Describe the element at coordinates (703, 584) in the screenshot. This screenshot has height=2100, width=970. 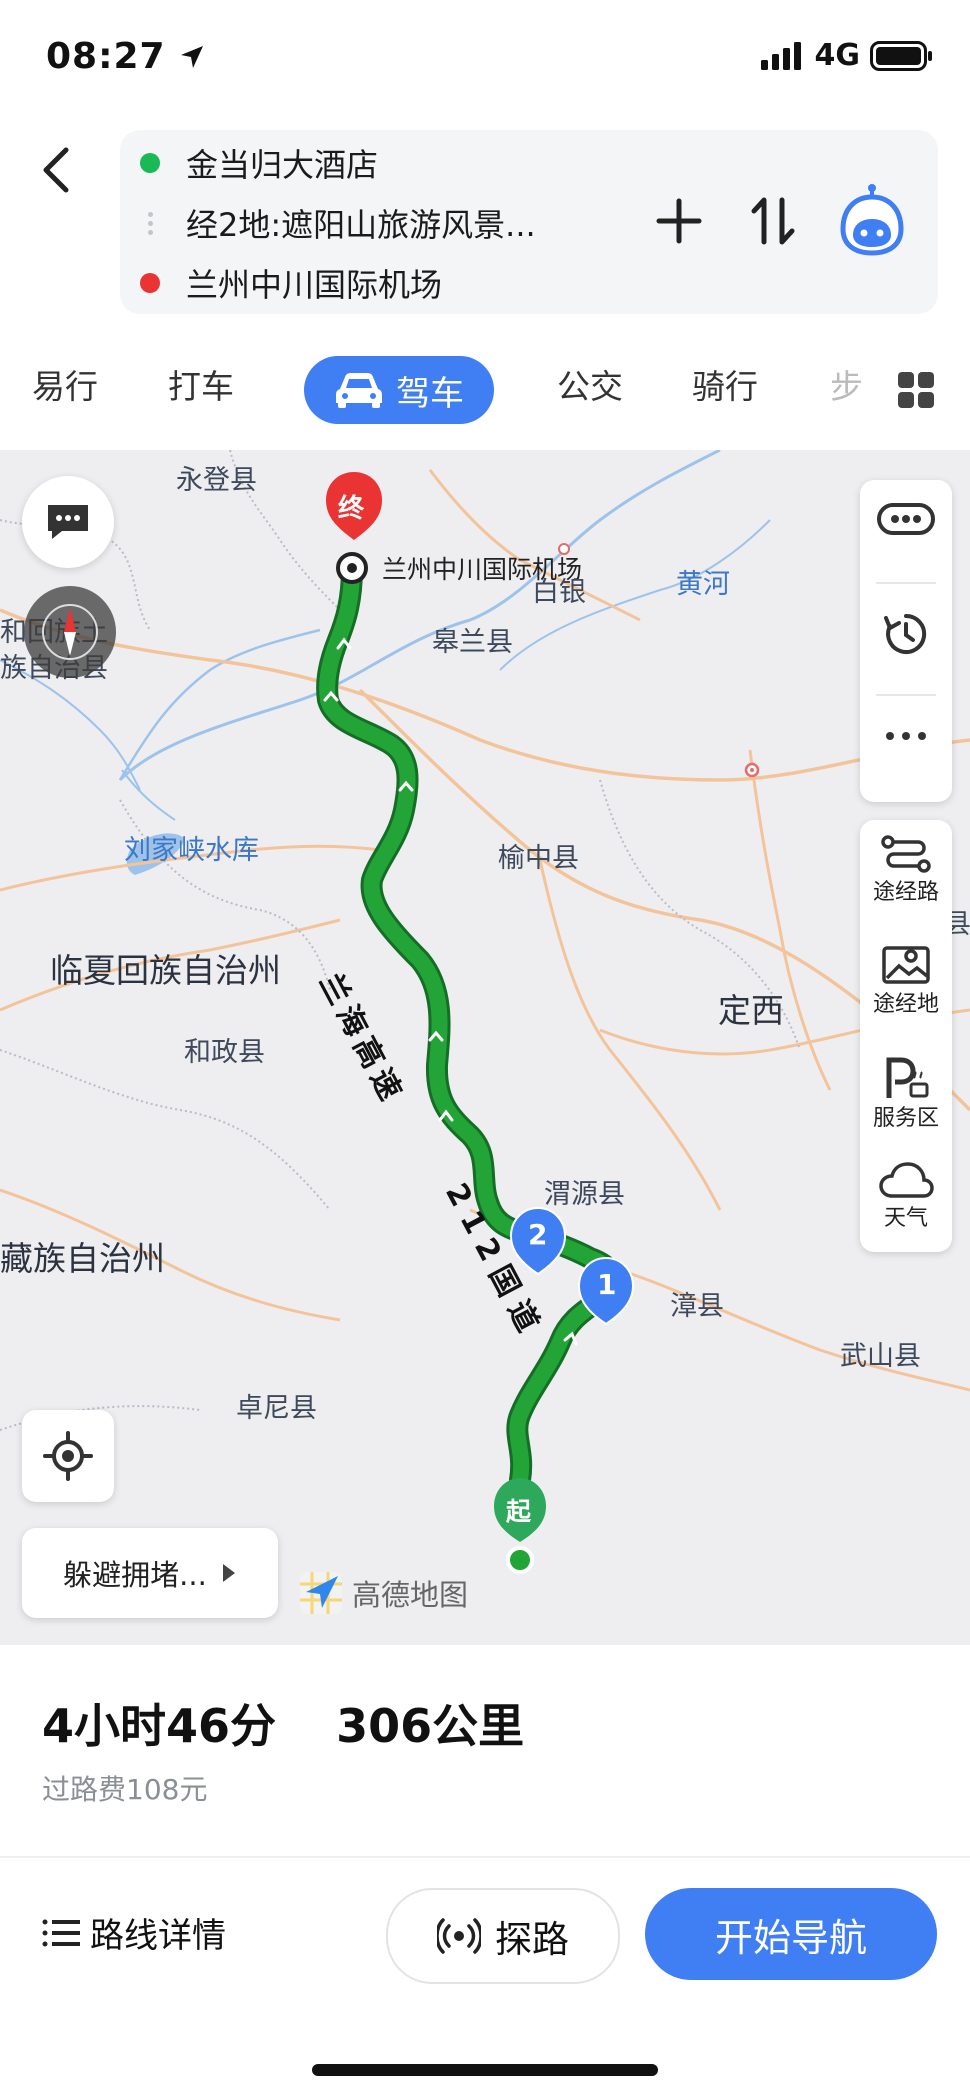
I see `label-yellow-river: 黄河` at that location.